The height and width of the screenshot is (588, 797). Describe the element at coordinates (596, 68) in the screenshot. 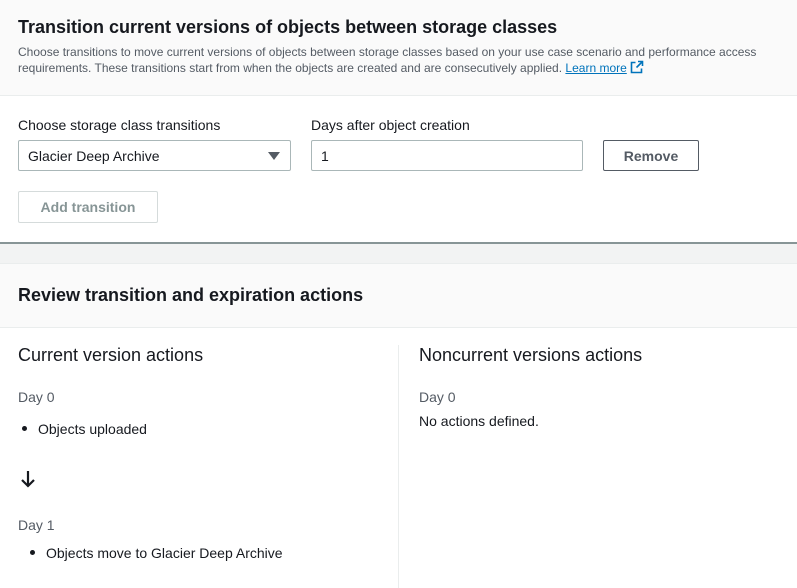

I see `learn-more-label: Learn more` at that location.